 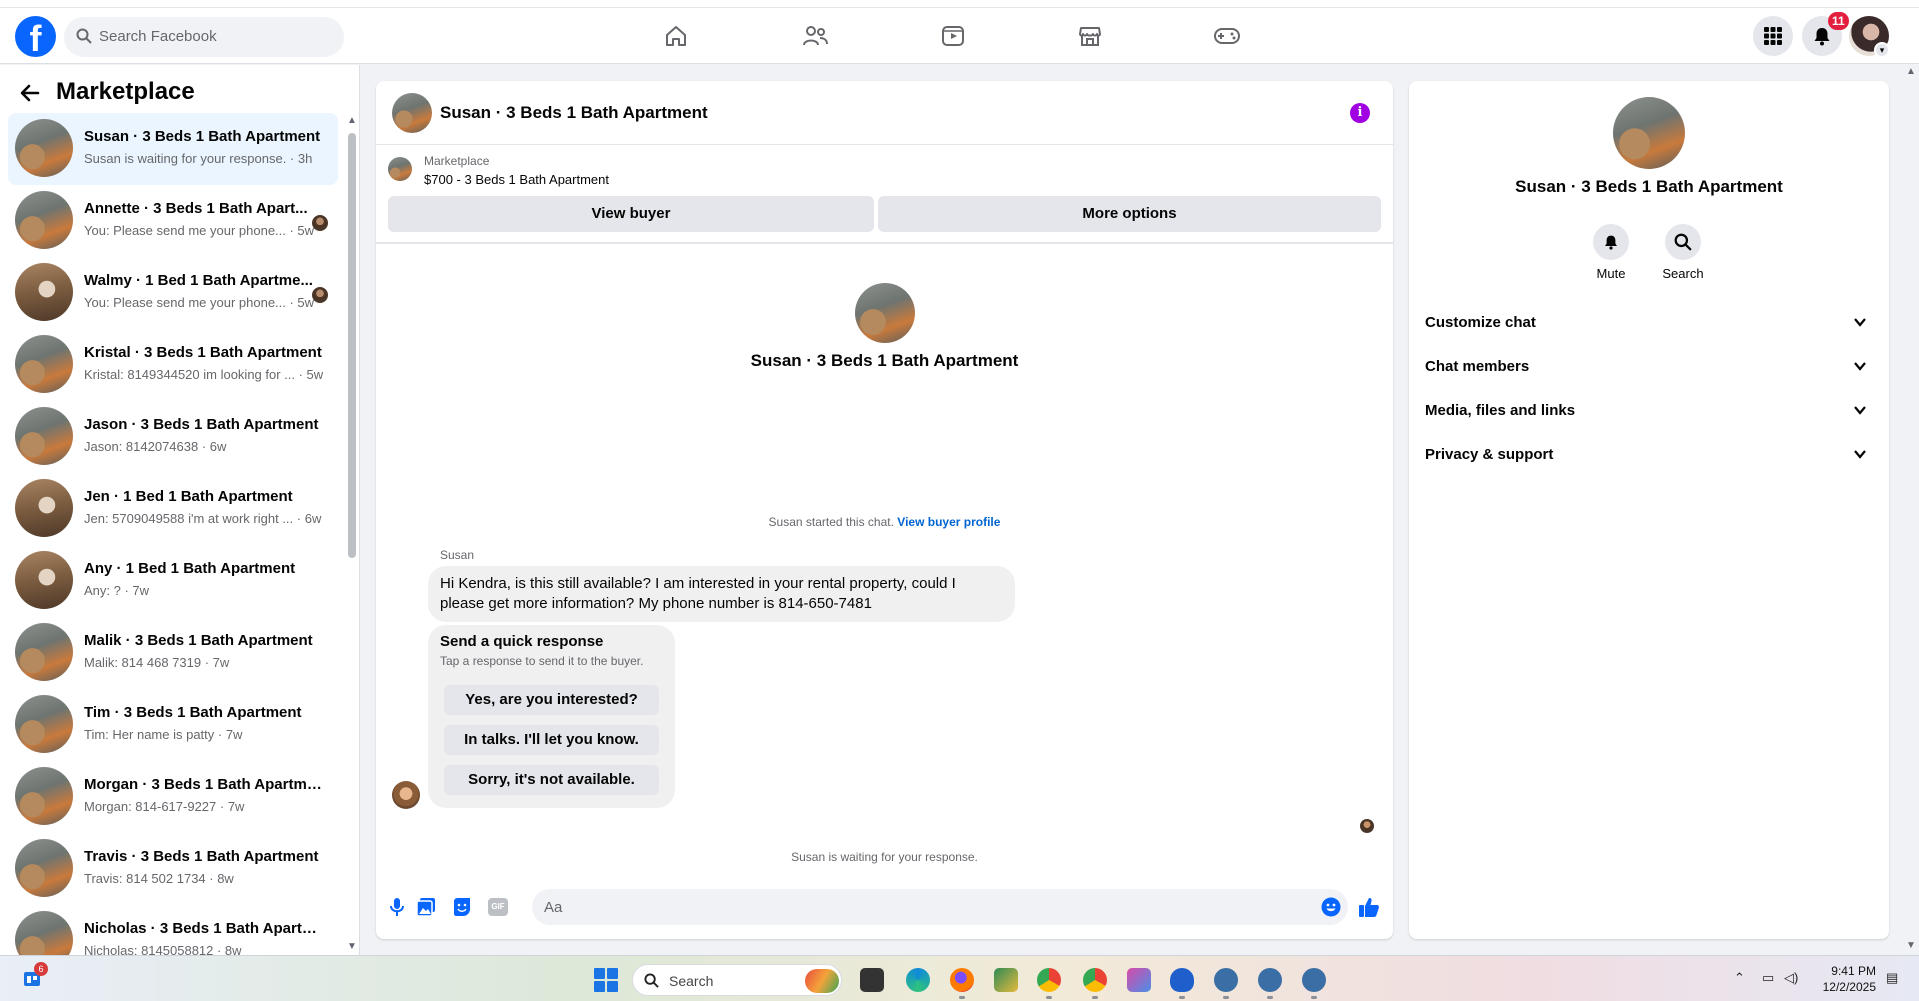 What do you see at coordinates (1882, 50) in the screenshot?
I see `chevron-down-icon: ▾` at bounding box center [1882, 50].